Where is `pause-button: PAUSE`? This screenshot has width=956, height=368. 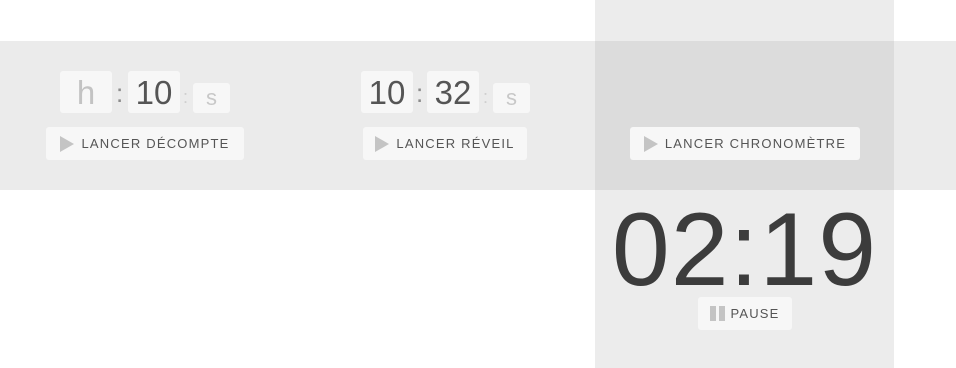
pause-button: PAUSE is located at coordinates (745, 313).